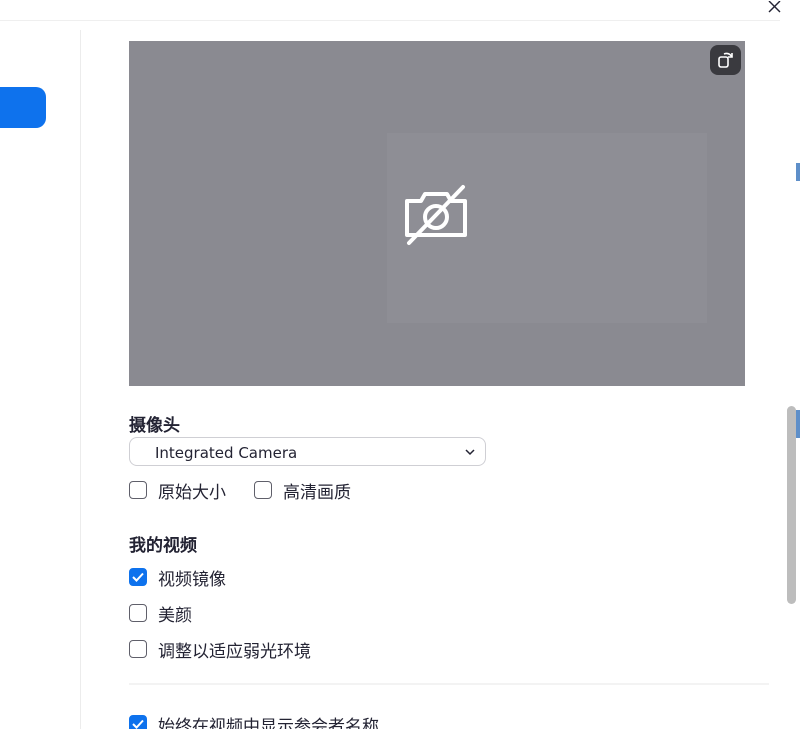 This screenshot has height=729, width=800. Describe the element at coordinates (163, 546) in the screenshot. I see `my-video-section-title: 我的视频` at that location.